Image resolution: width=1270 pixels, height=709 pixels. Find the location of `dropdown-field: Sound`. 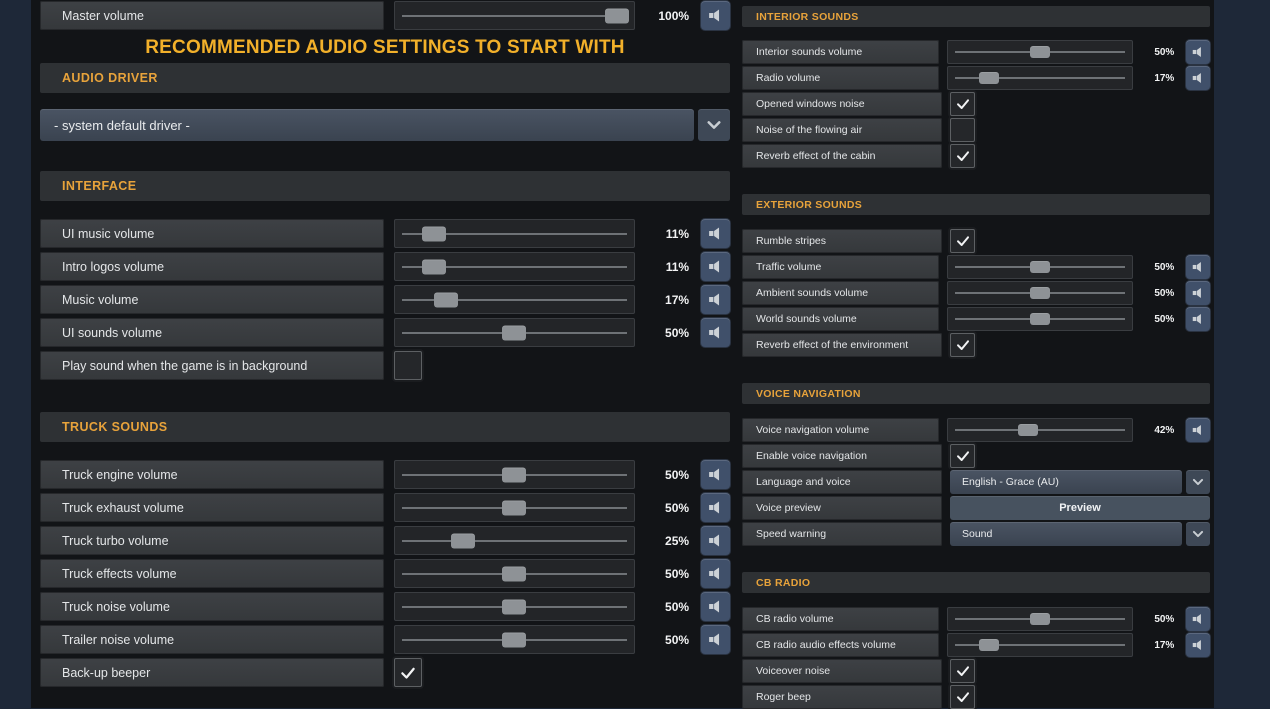

dropdown-field: Sound is located at coordinates (1066, 534).